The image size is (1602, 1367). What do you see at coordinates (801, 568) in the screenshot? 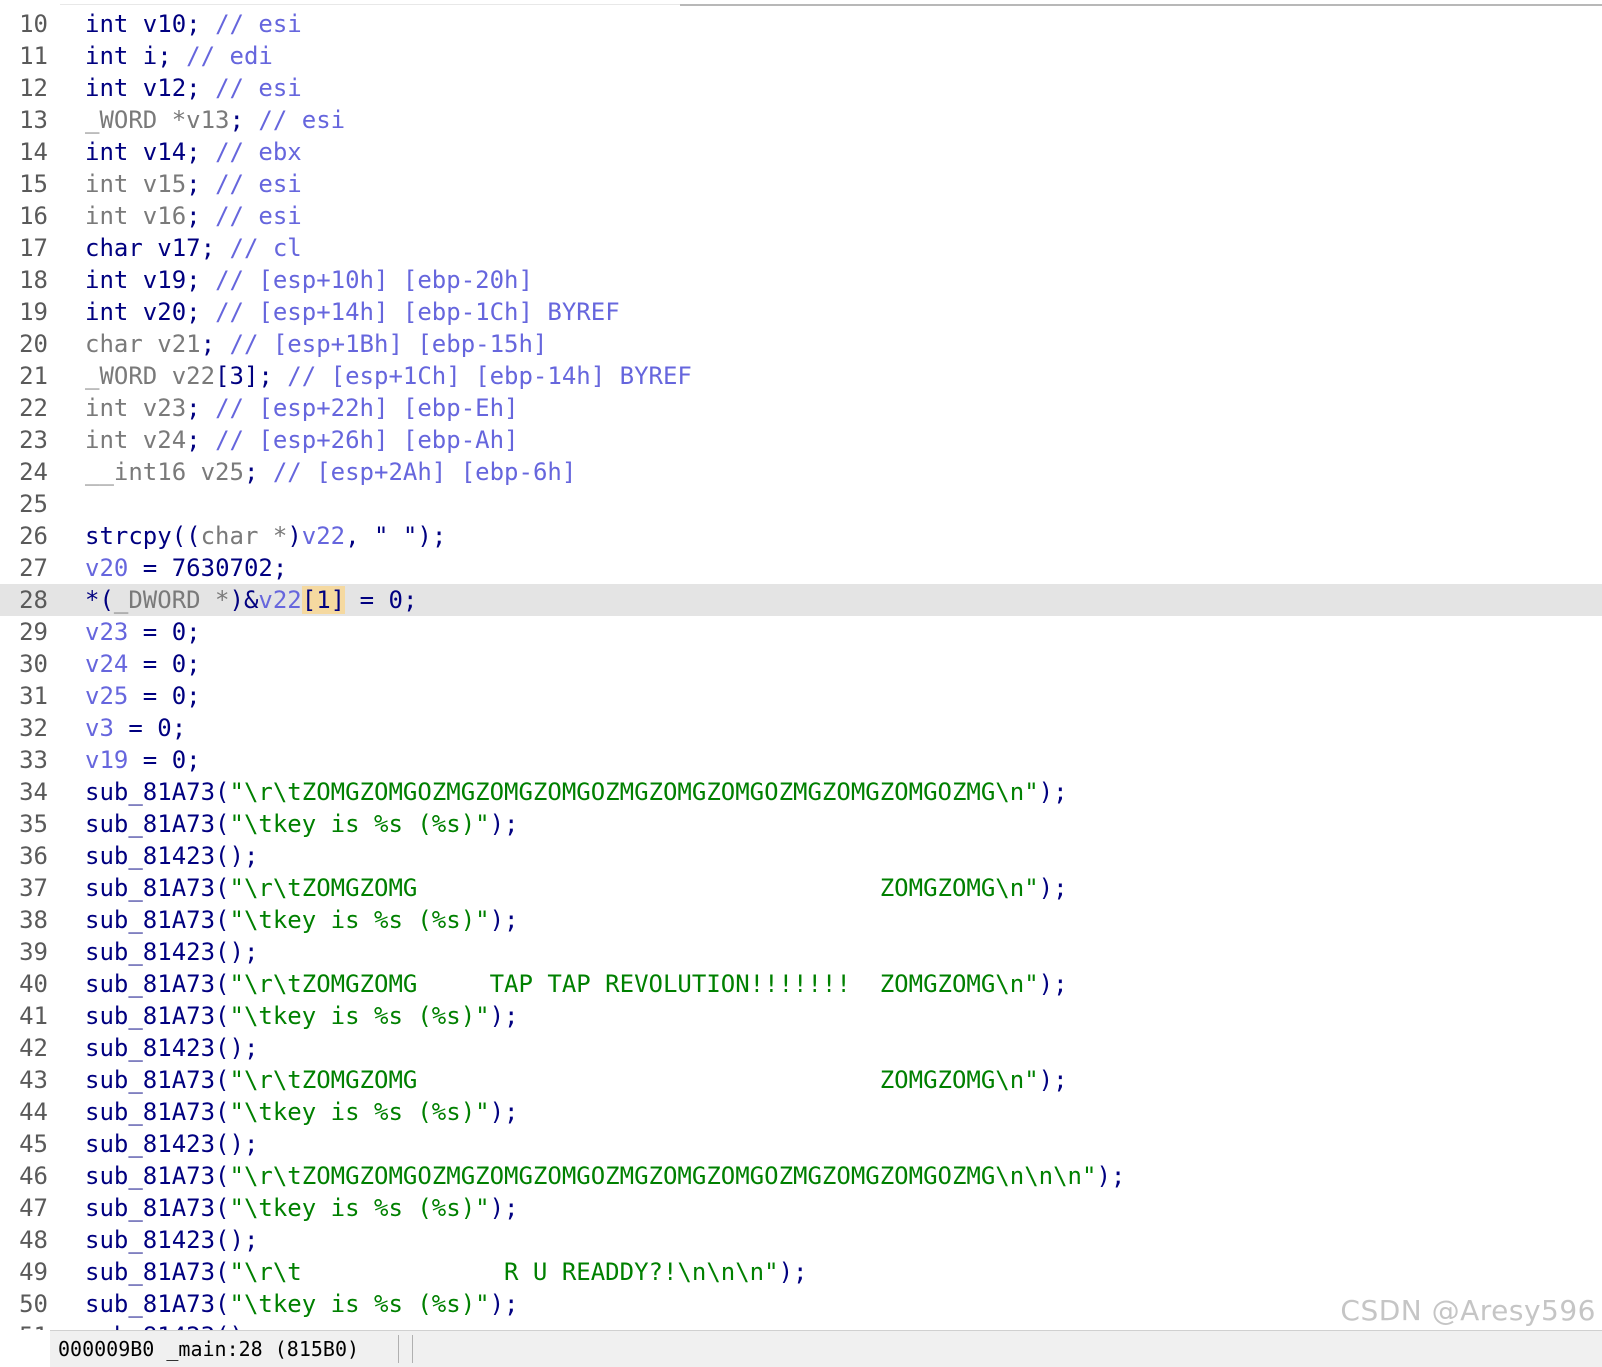
I see `code-line: 27 v20 = 7630702;` at bounding box center [801, 568].